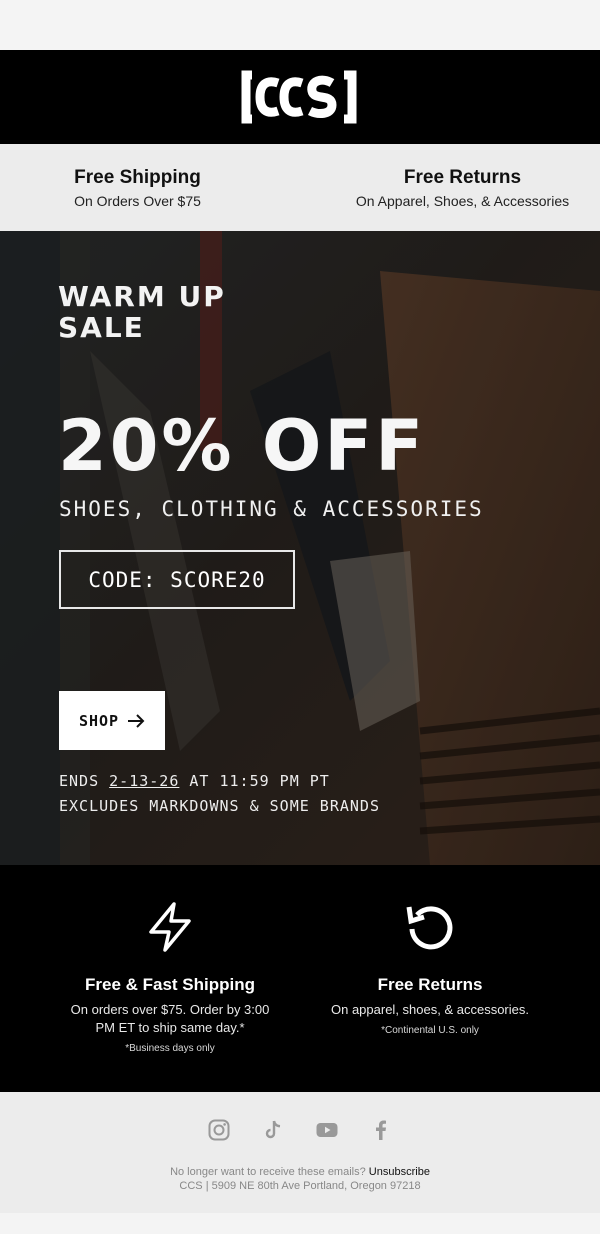 Image resolution: width=600 pixels, height=1234 pixels. What do you see at coordinates (170, 984) in the screenshot?
I see `perk-title: Free & Fast Shipping` at bounding box center [170, 984].